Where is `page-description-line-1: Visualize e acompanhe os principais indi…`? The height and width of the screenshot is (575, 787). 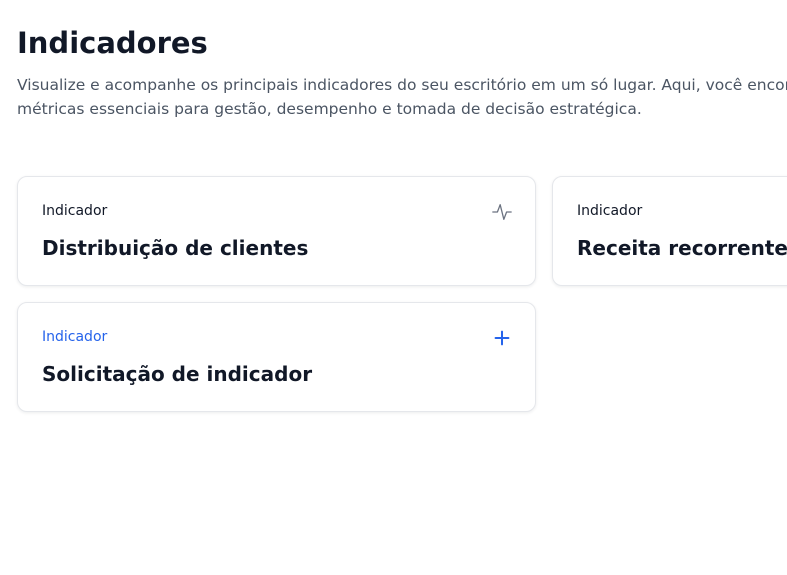 page-description-line-1: Visualize e acompanhe os principais indi… is located at coordinates (402, 85).